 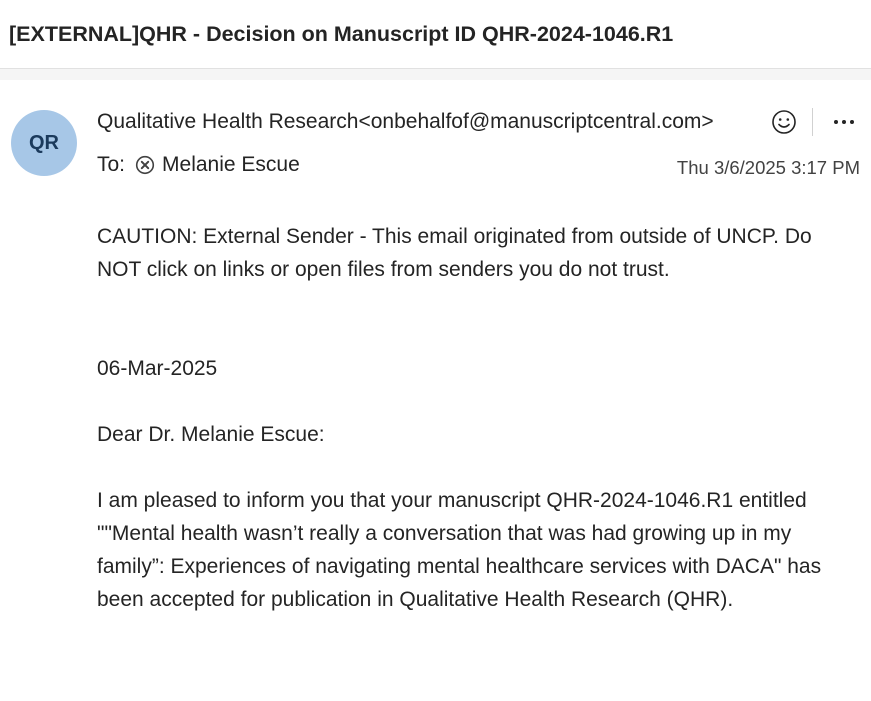 I want to click on recipient-name: Melanie Escue, so click(x=231, y=165).